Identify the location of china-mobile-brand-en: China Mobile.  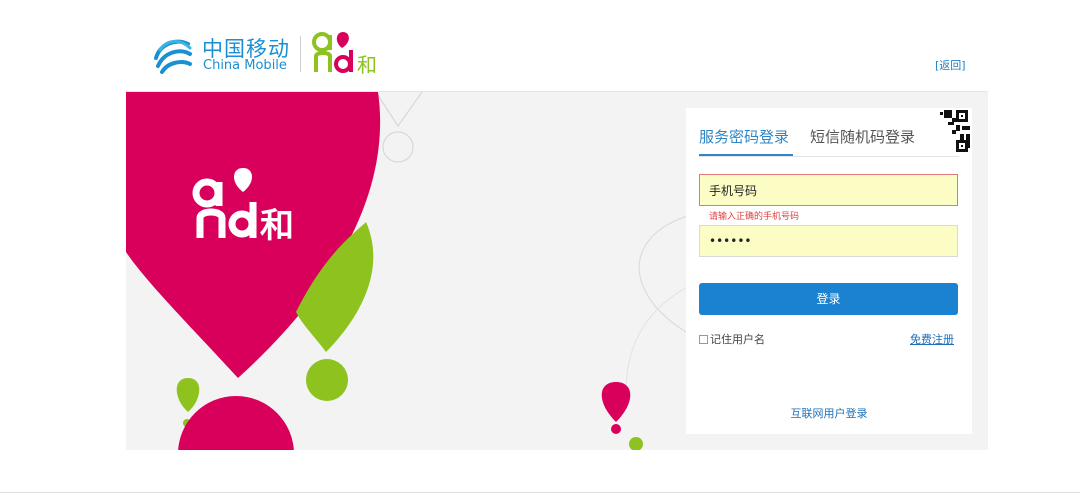
(245, 65).